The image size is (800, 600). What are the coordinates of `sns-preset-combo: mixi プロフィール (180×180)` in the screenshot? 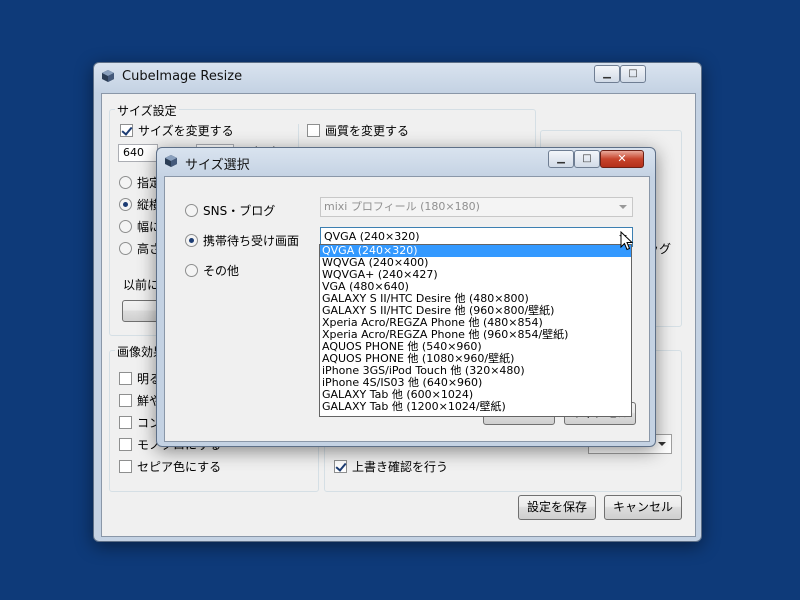 It's located at (476, 207).